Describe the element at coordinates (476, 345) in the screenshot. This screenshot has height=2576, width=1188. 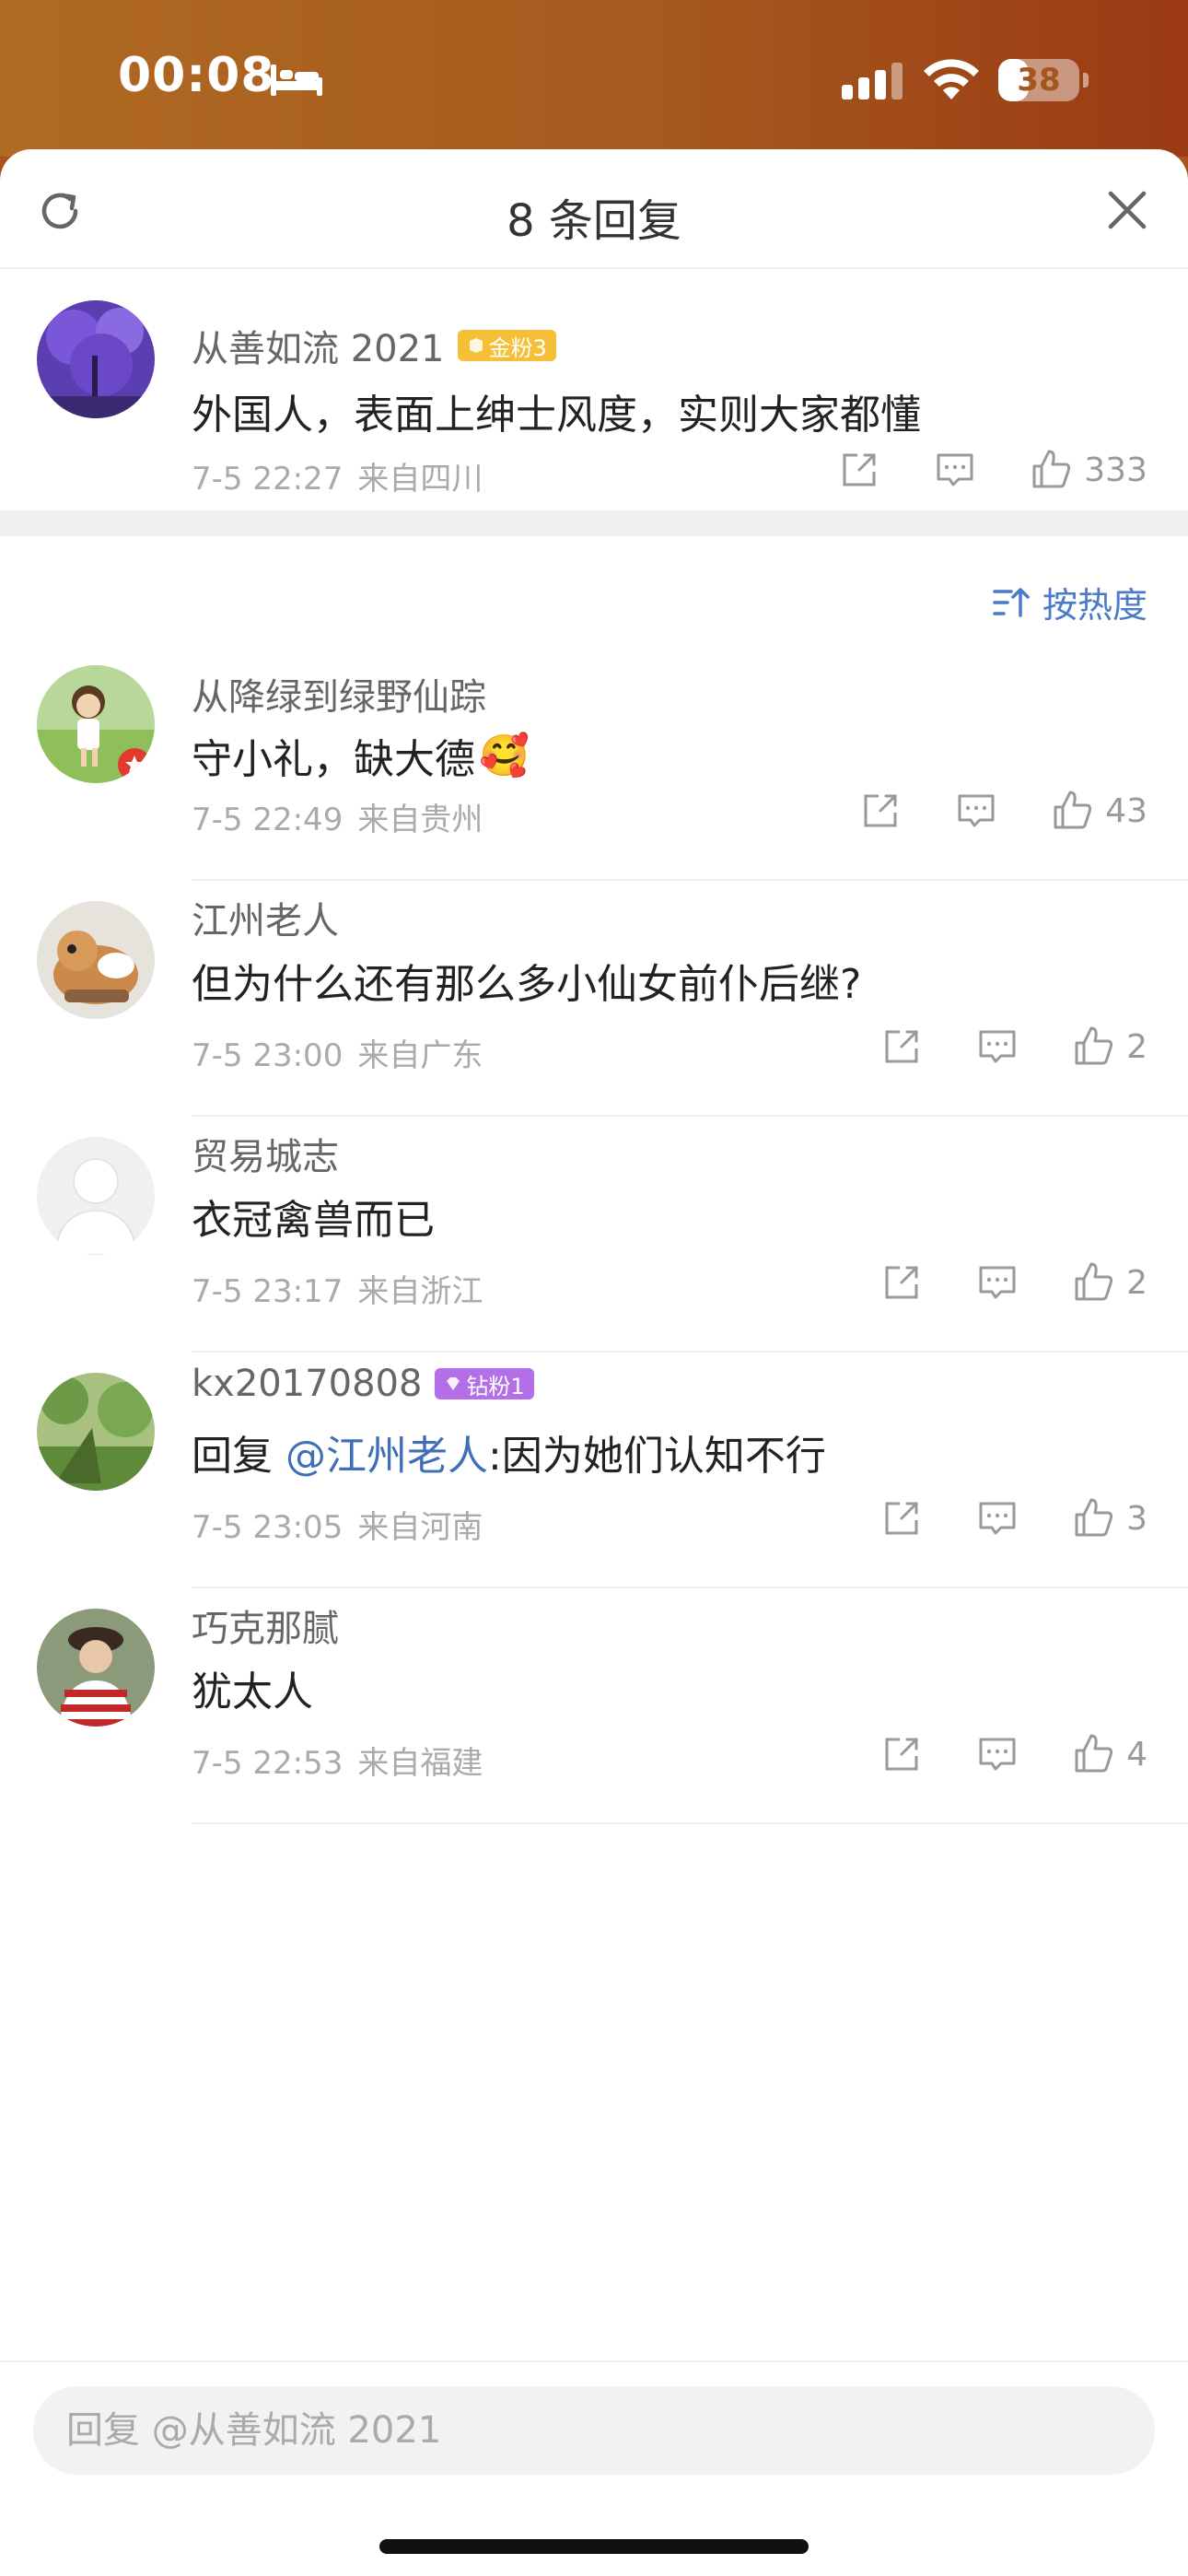
I see `crown-icon` at that location.